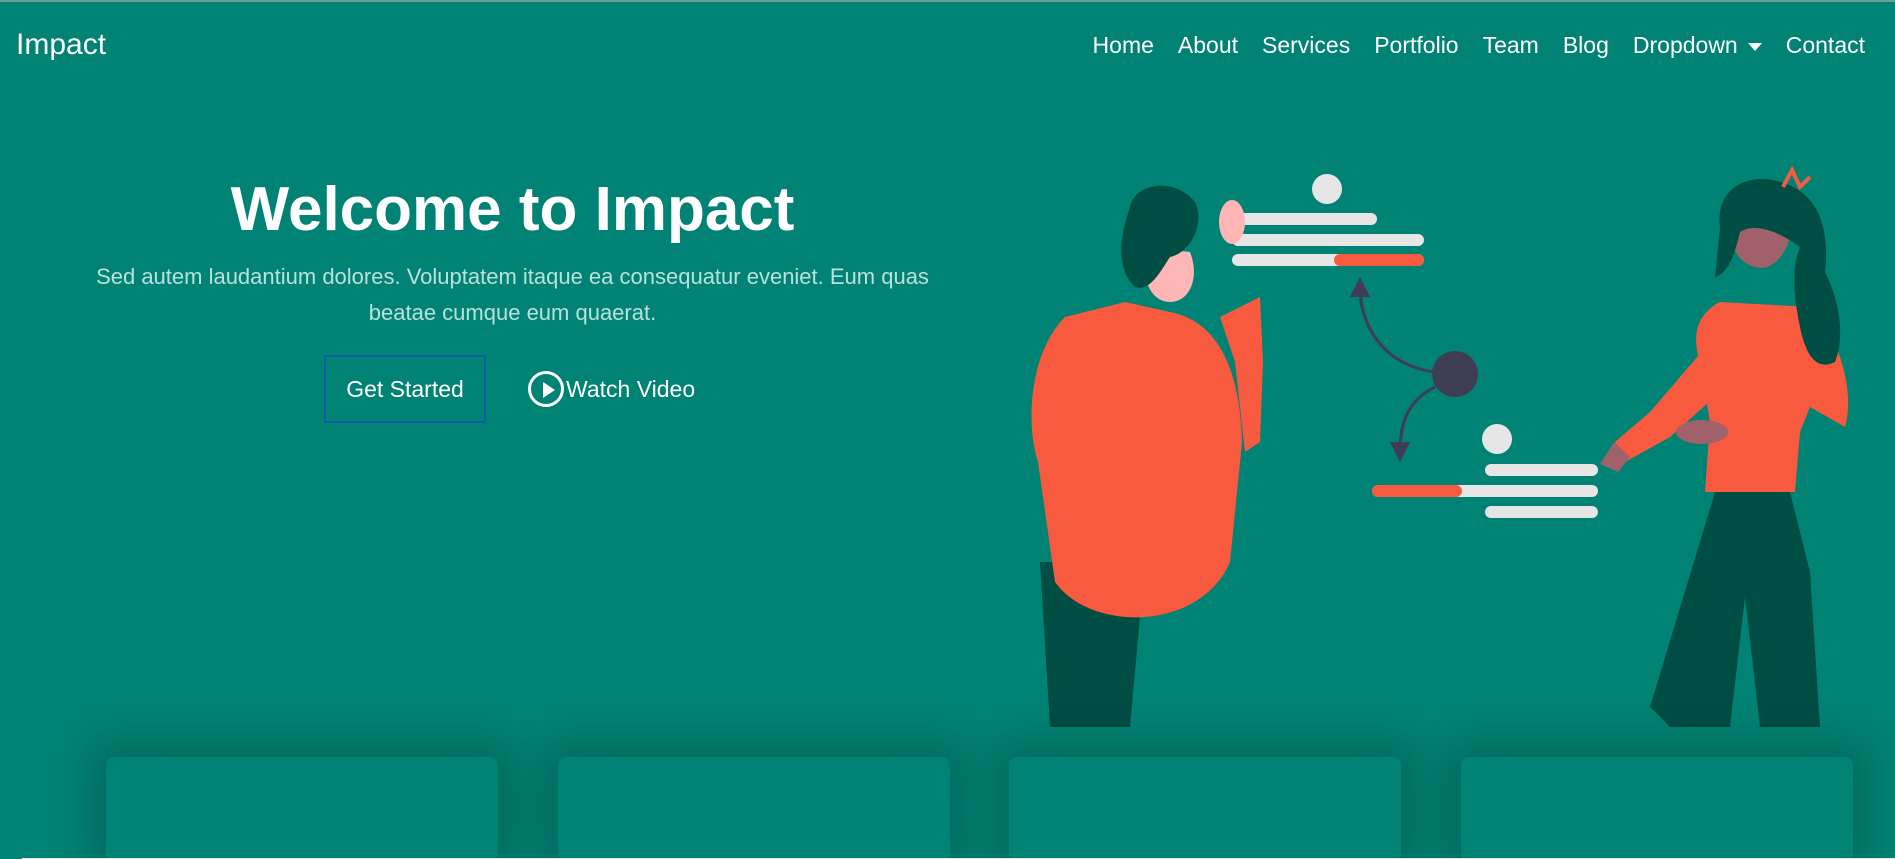  Describe the element at coordinates (509, 389) in the screenshot. I see `hero-buttons: Get Started Watch Video` at that location.